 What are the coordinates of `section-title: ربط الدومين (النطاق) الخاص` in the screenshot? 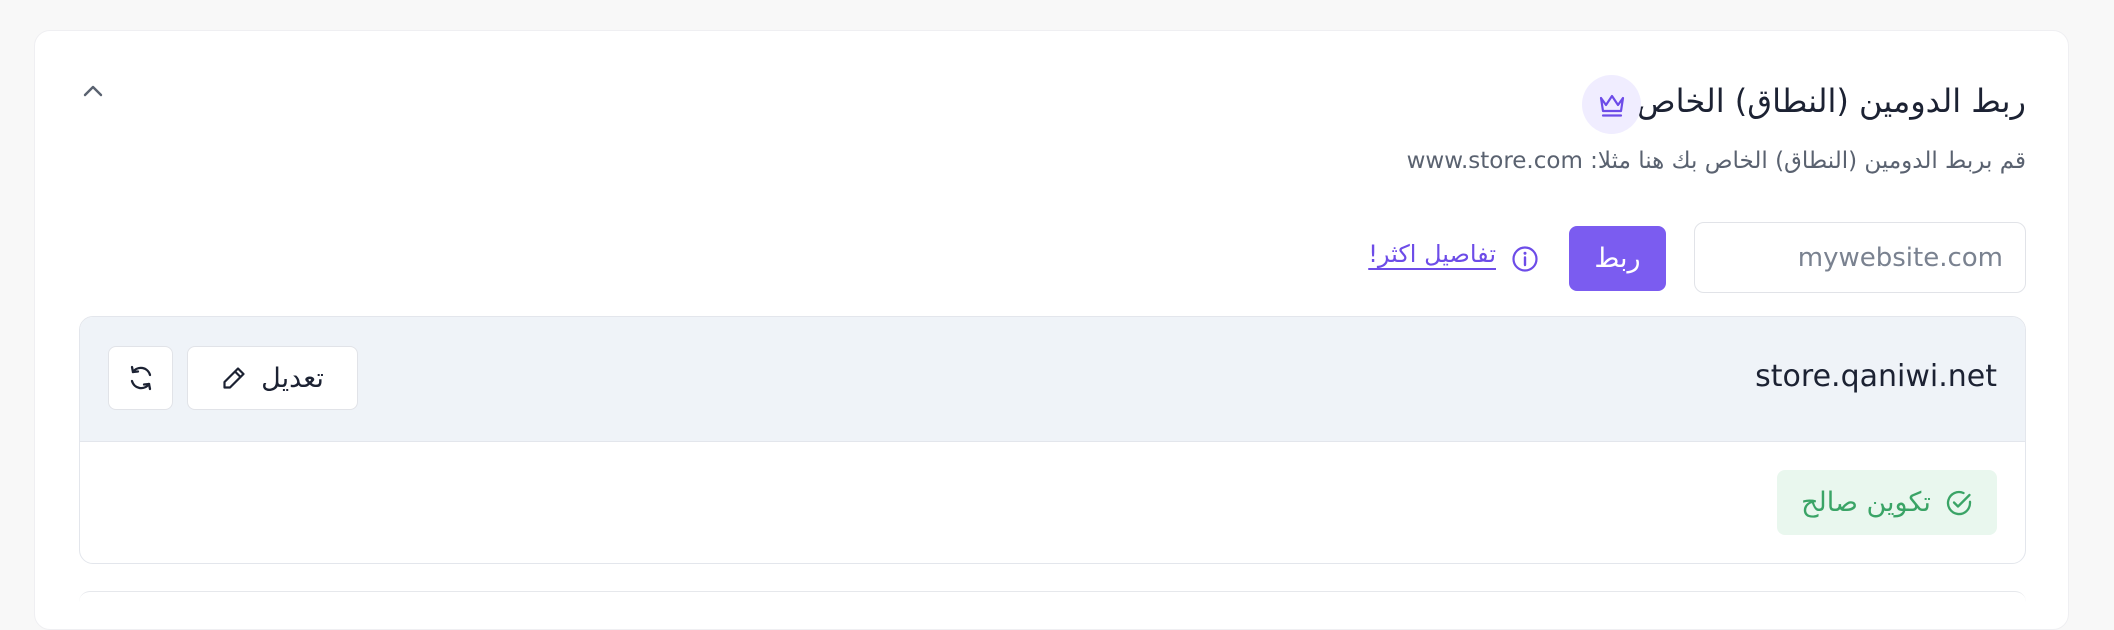 It's located at (1831, 101).